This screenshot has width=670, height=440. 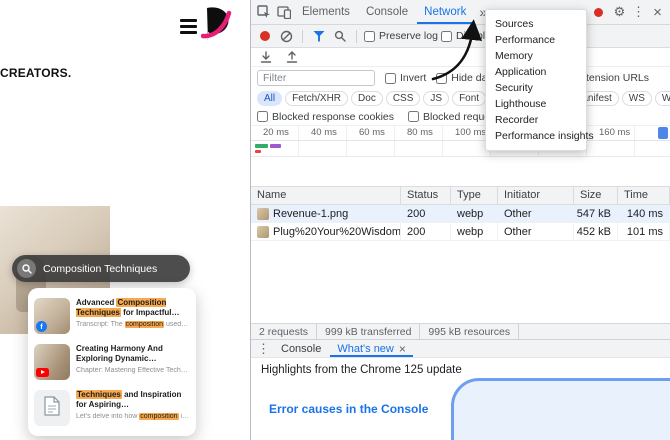 What do you see at coordinates (474, 195) in the screenshot?
I see `column-header-type: Type` at bounding box center [474, 195].